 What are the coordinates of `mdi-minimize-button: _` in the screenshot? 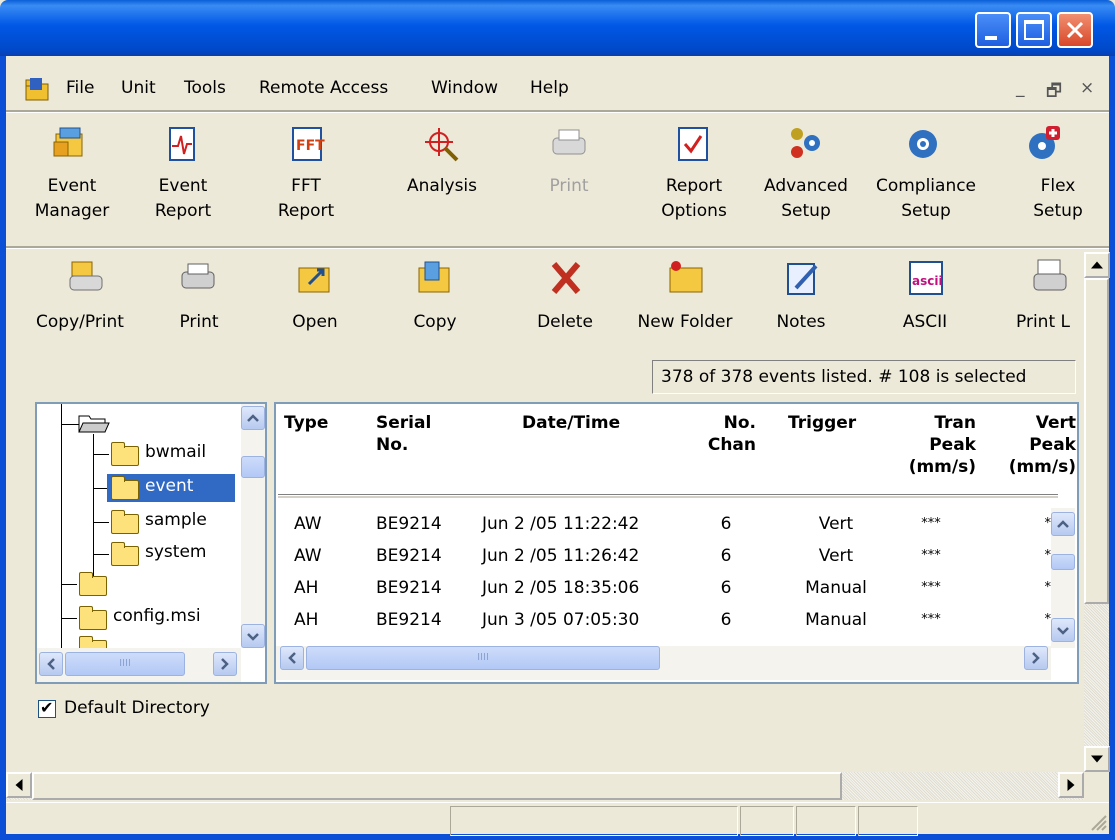 It's located at (1020, 88).